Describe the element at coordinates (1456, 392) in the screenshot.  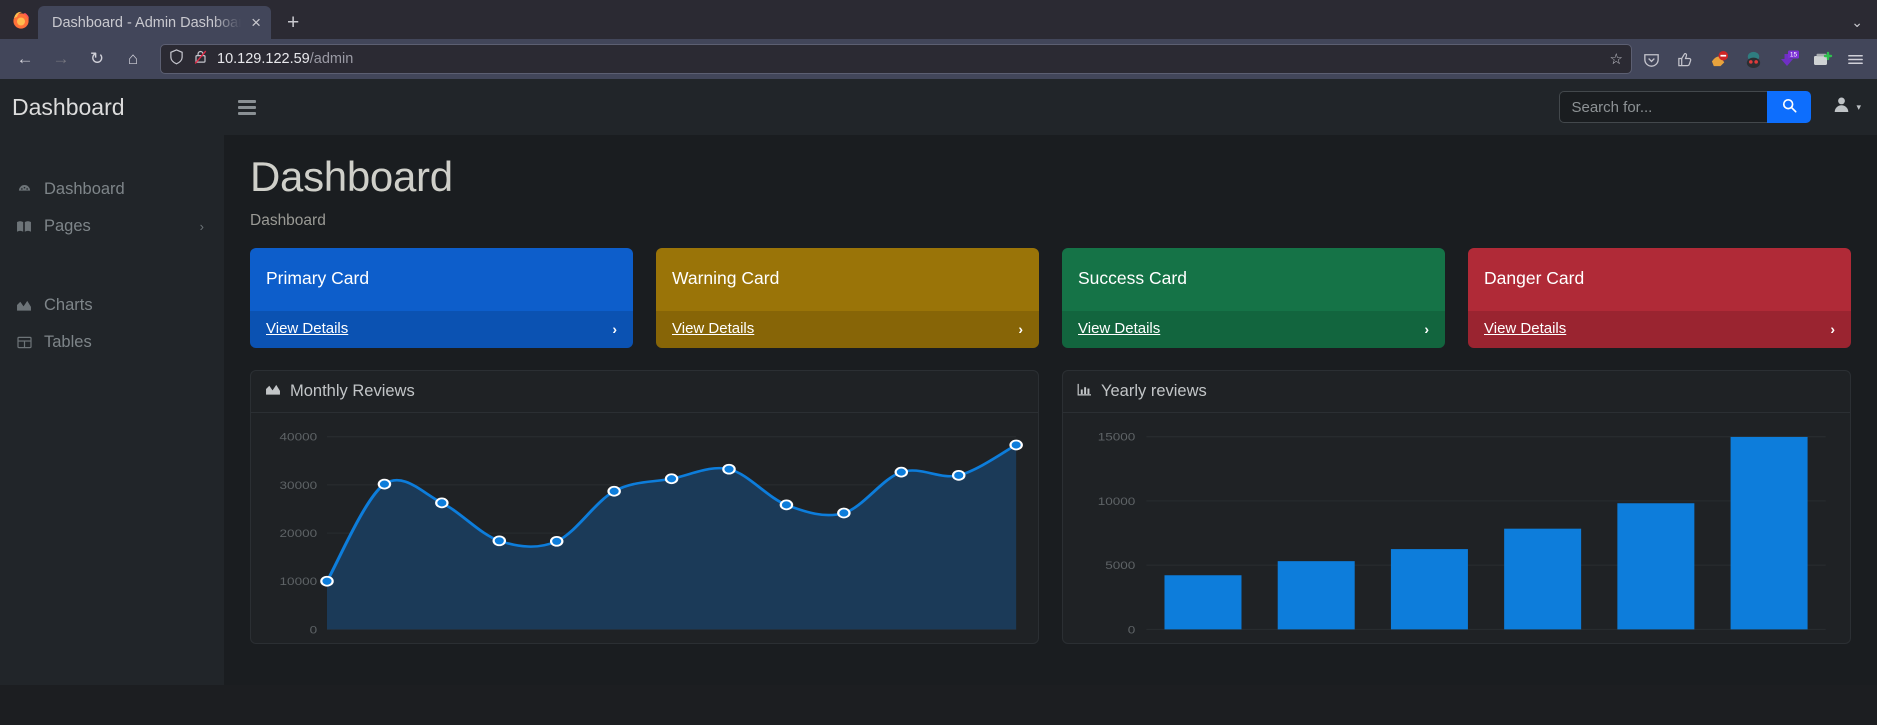
I see `yearly-reviews-header: Yearly reviews` at that location.